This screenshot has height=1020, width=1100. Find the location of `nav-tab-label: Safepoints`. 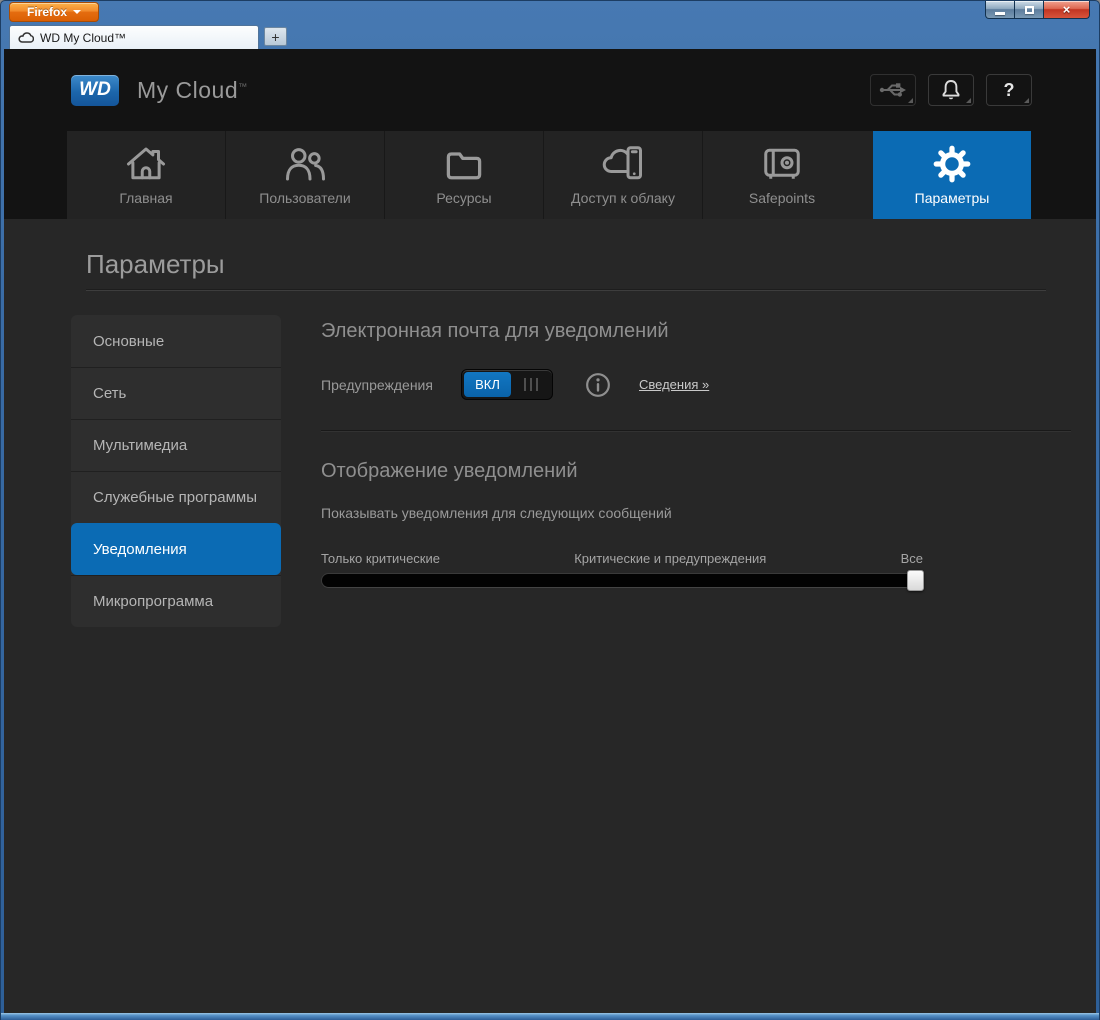

nav-tab-label: Safepoints is located at coordinates (782, 198).